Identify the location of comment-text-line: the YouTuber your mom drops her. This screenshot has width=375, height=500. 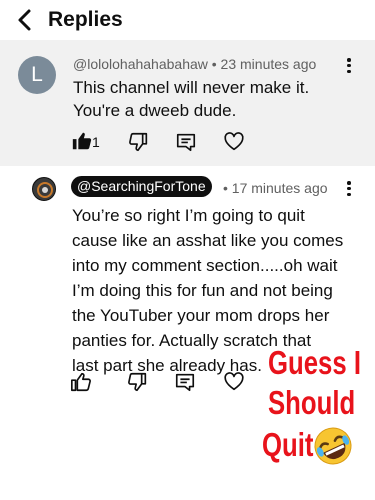
(201, 315).